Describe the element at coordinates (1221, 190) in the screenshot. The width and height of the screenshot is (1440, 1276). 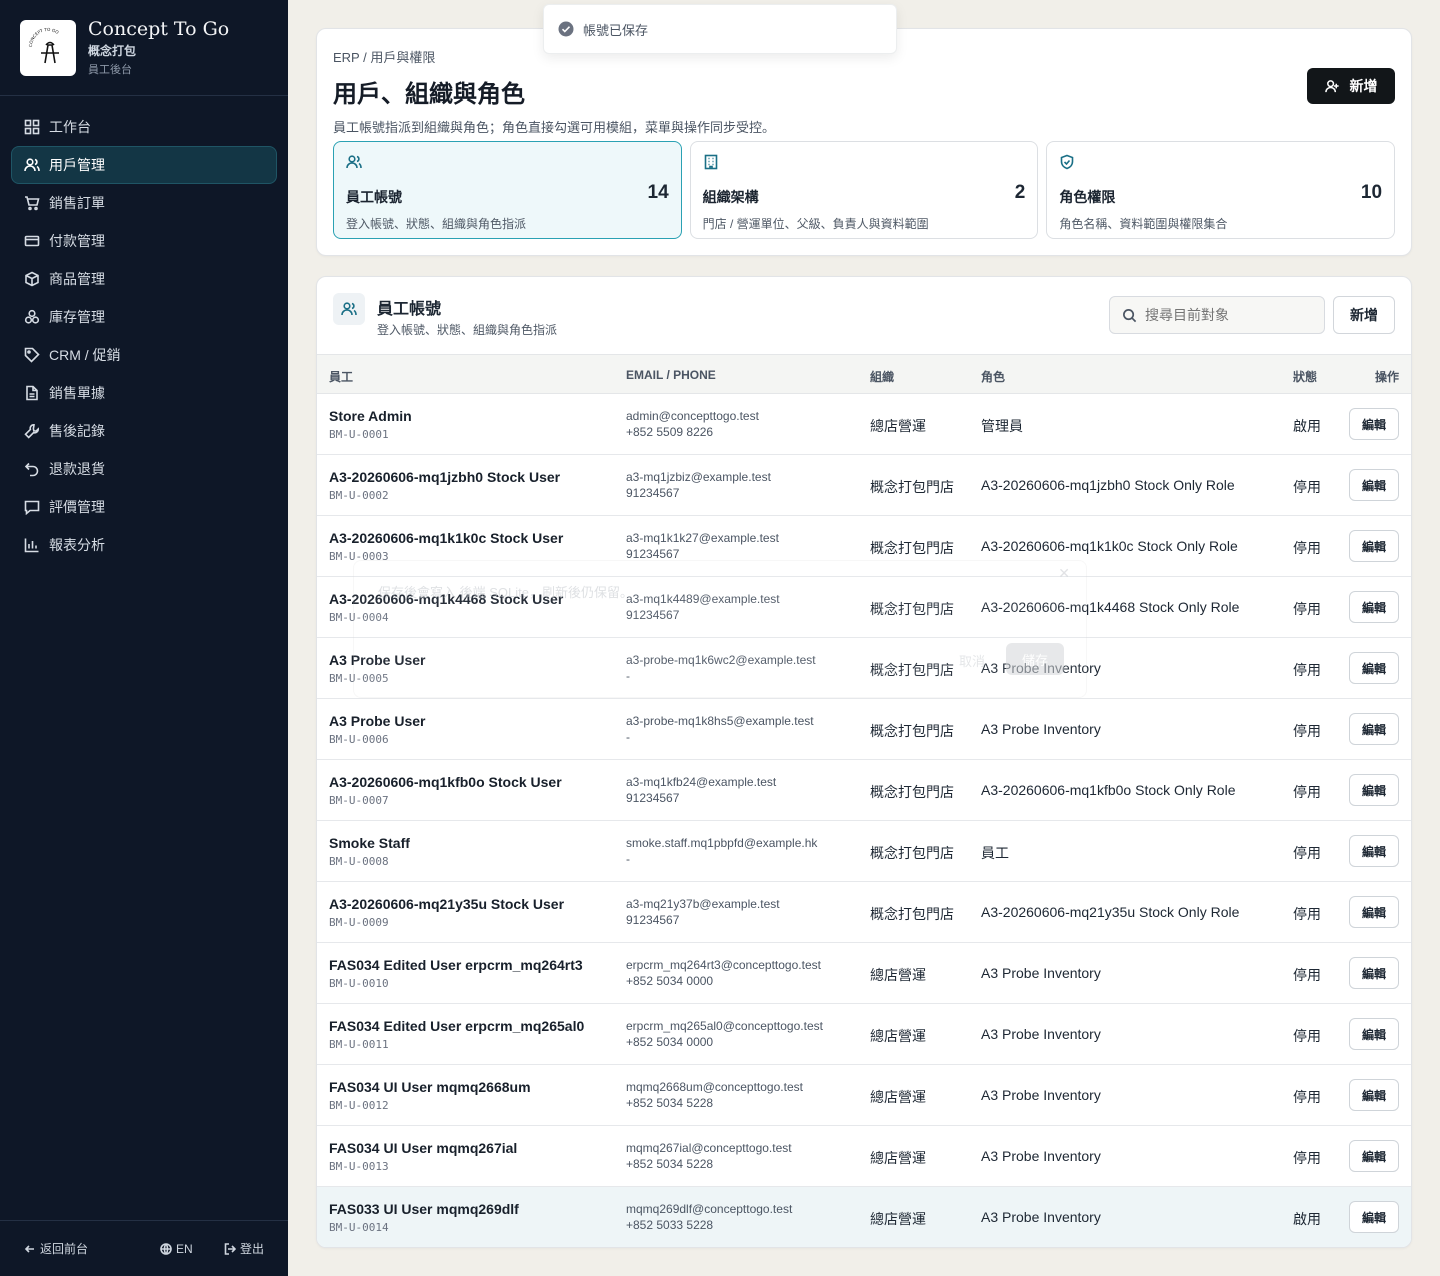
I see `stat-card-2: 角色權限 角色名稱、資料範圍與權限集合 10` at that location.